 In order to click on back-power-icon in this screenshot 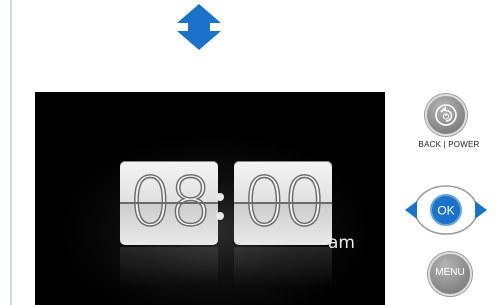, I will do `click(446, 115)`.